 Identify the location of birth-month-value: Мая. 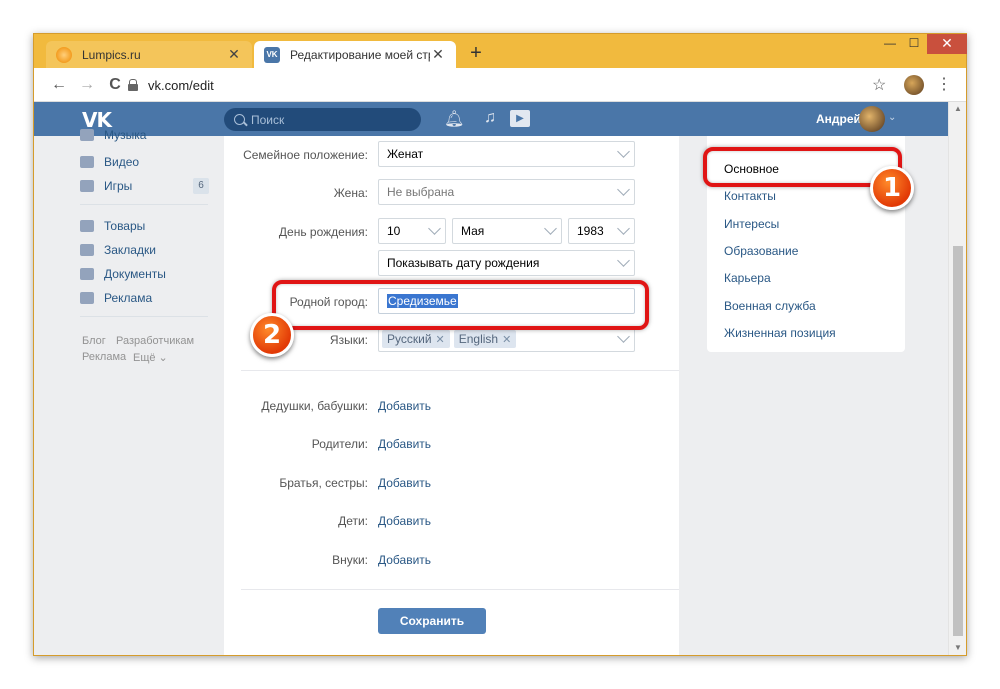
(473, 231).